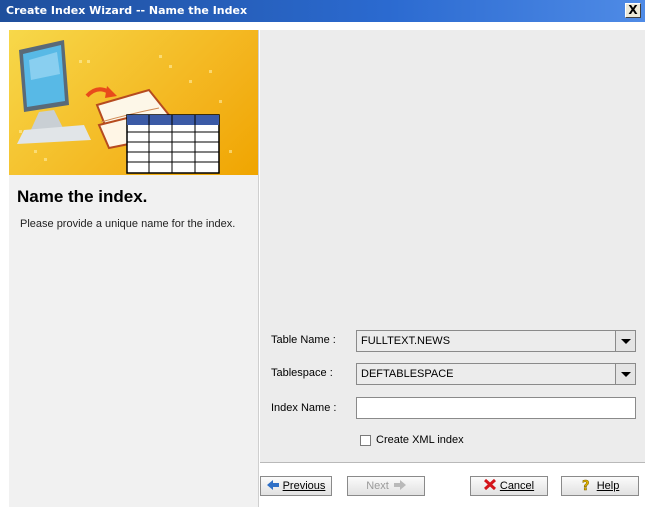 This screenshot has height=507, width=645. What do you see at coordinates (608, 486) in the screenshot?
I see `help-label: Help` at bounding box center [608, 486].